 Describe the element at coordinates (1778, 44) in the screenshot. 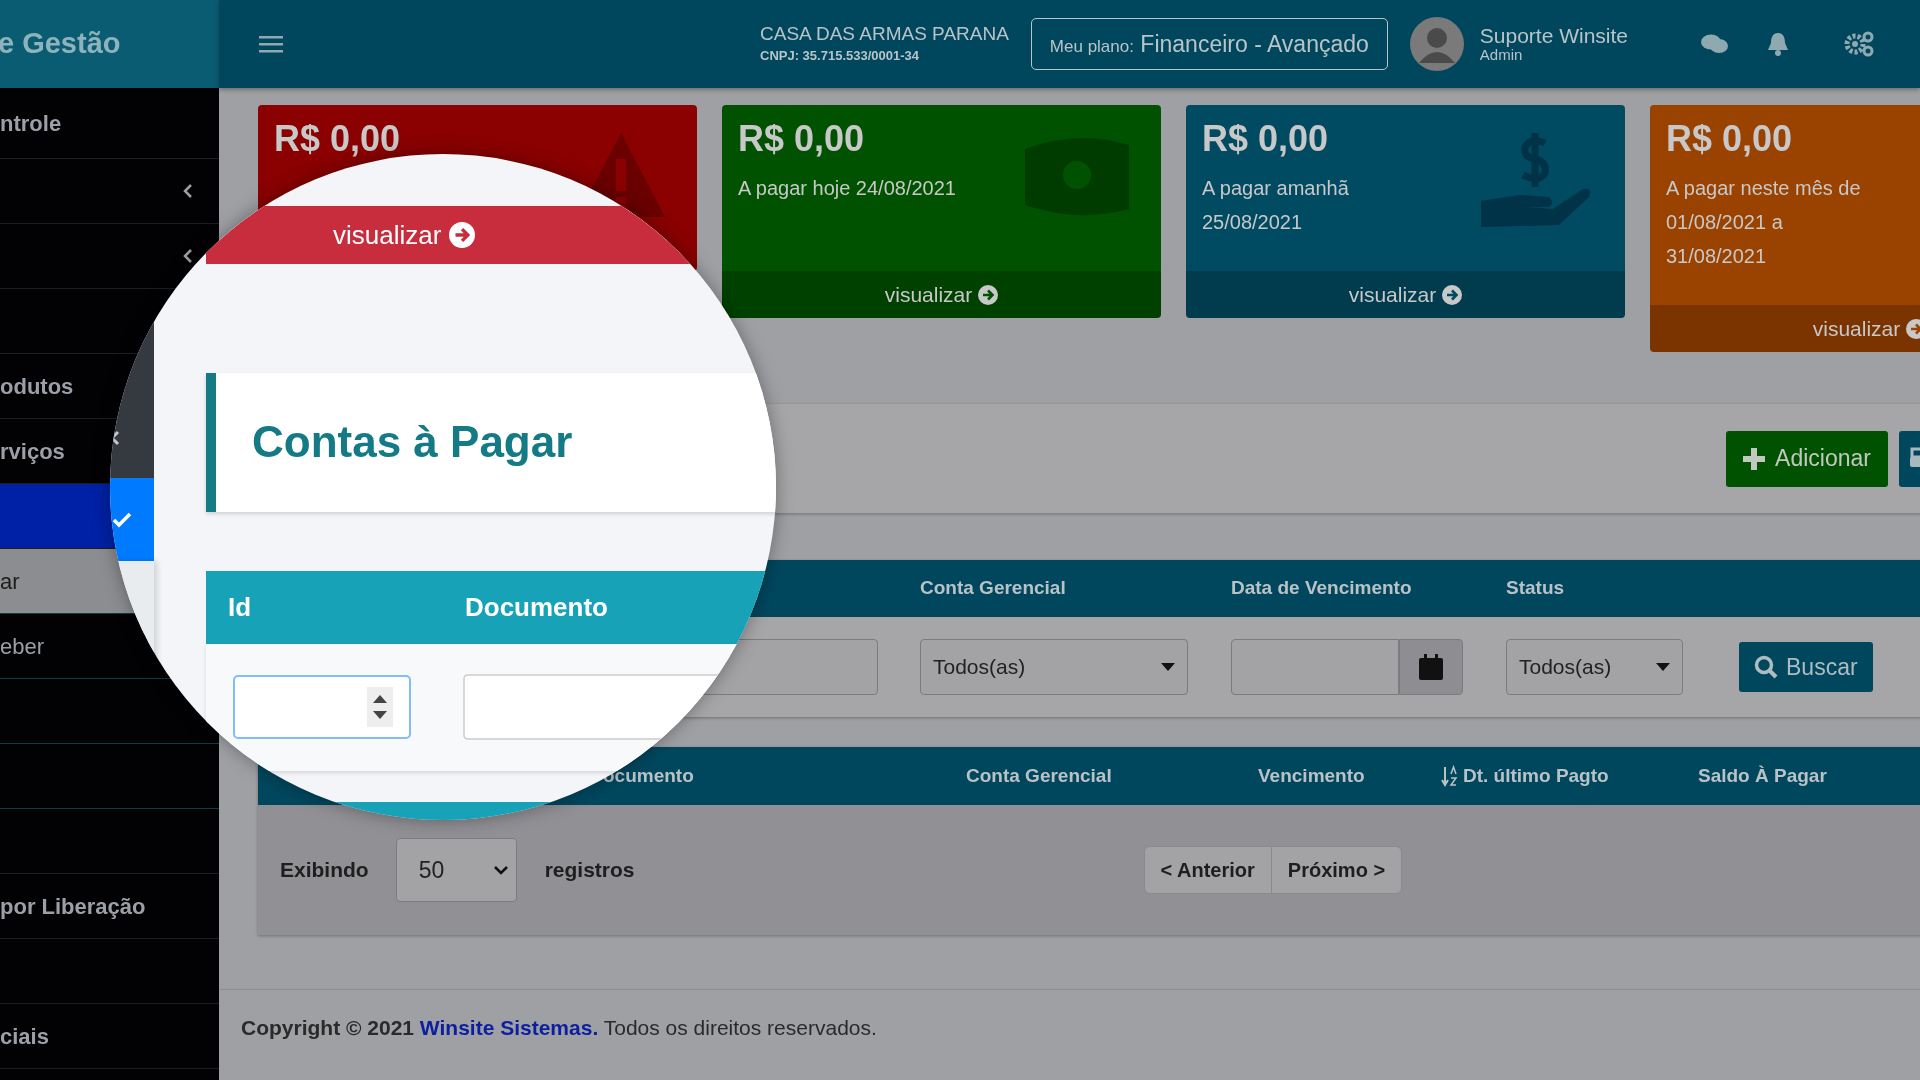

I see `bell-icon` at that location.